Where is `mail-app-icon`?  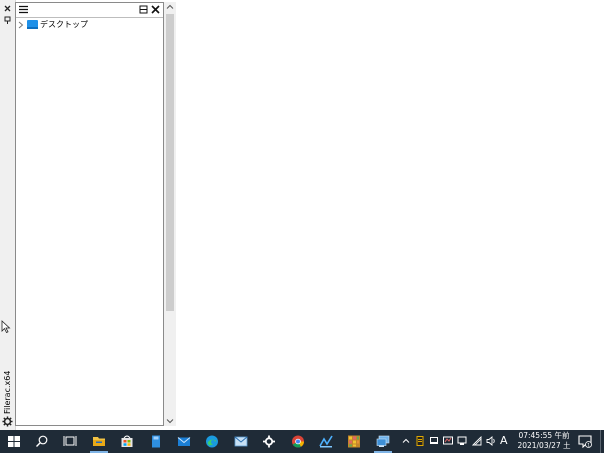 mail-app-icon is located at coordinates (241, 441).